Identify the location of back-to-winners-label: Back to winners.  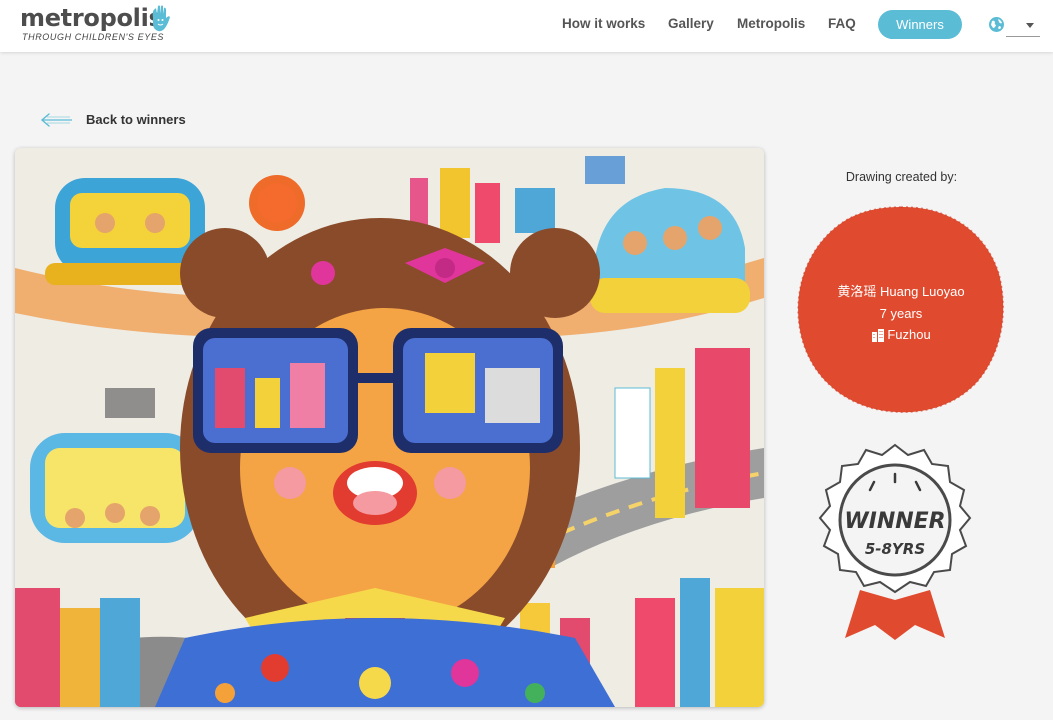
(136, 119).